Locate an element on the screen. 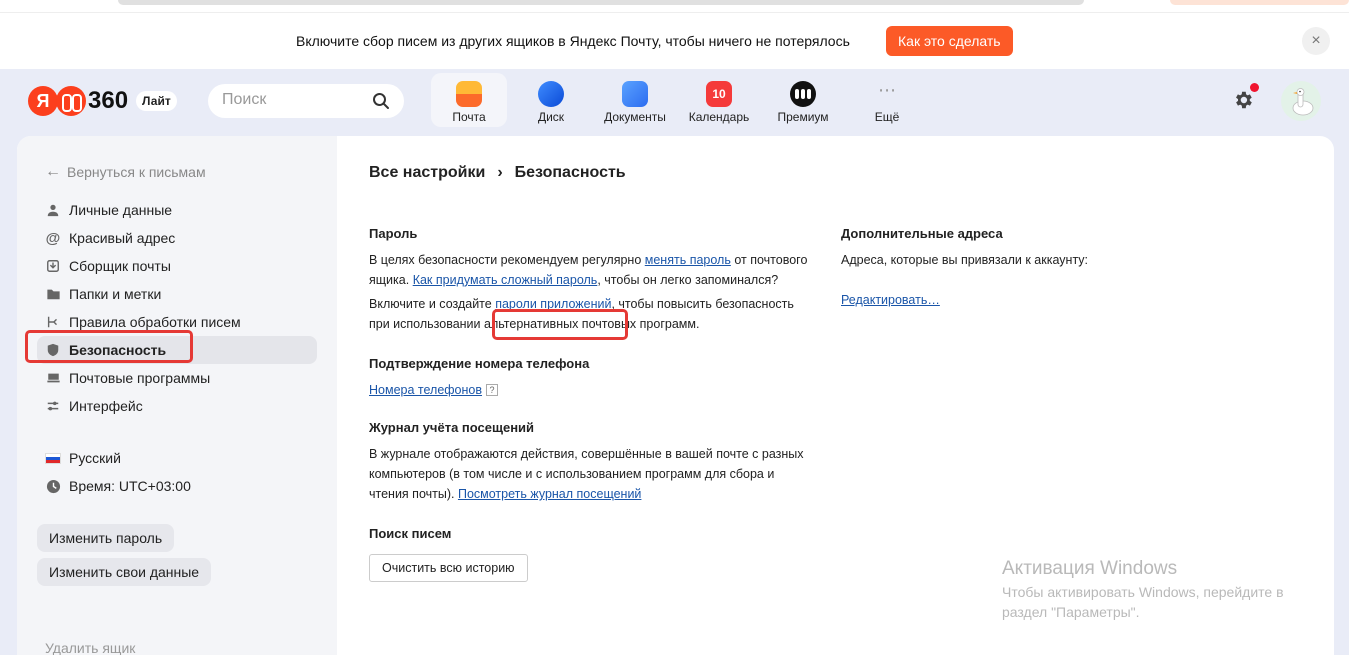 Image resolution: width=1349 pixels, height=655 pixels. breadcrumb: Все настройки › Безопасность is located at coordinates (497, 173).